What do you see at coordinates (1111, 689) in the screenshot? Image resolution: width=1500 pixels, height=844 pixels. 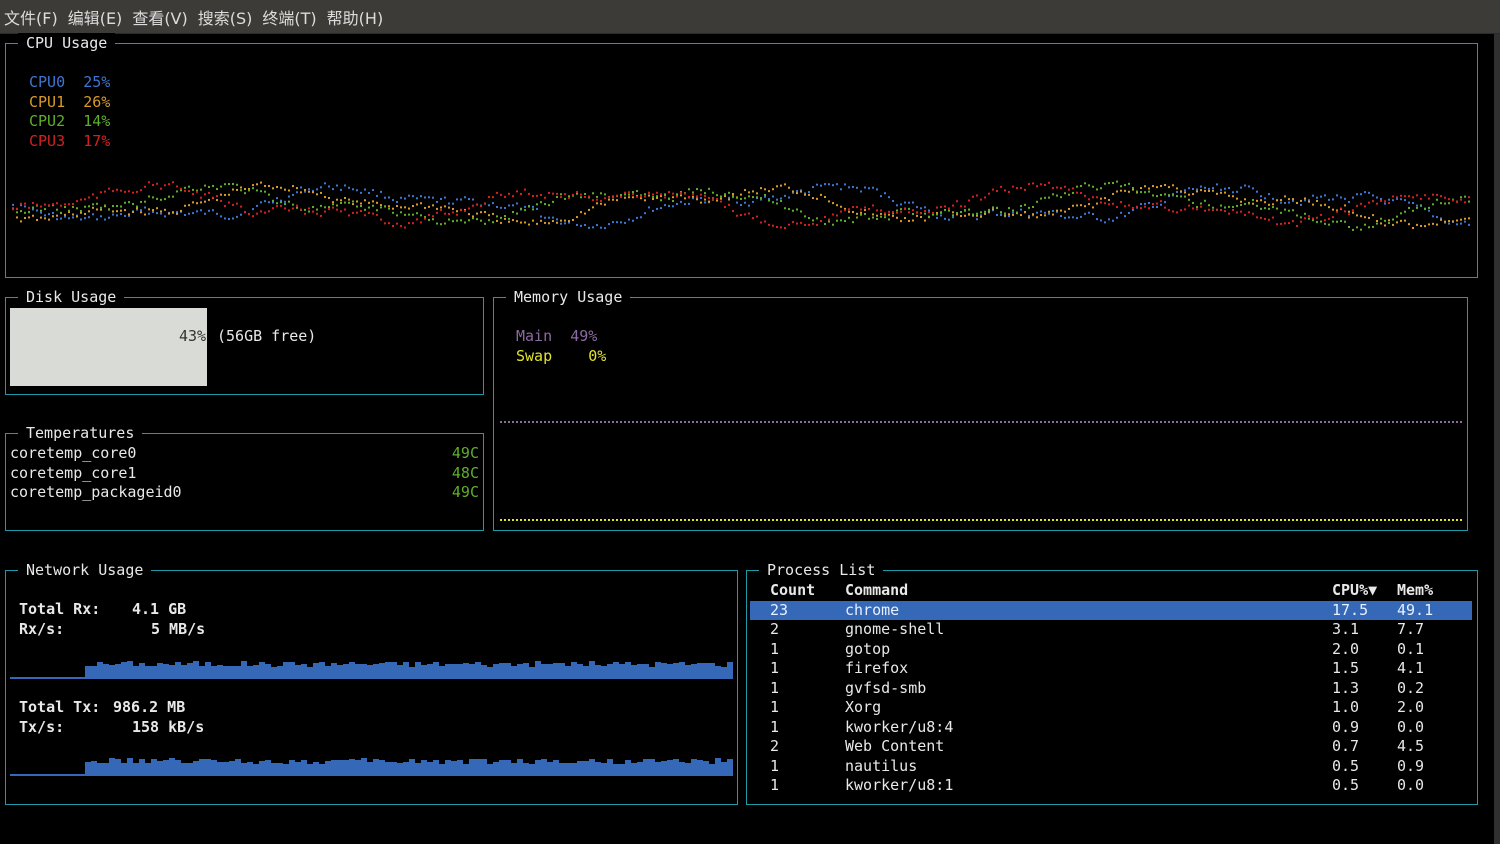 I see `table-row: 1 gvfsd-smb 1.3 0.2` at bounding box center [1111, 689].